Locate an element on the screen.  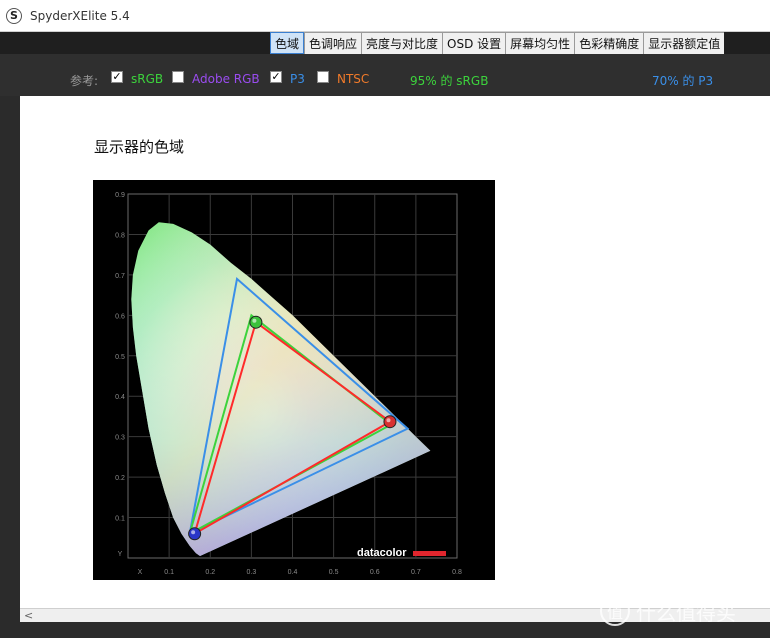
y-tick-label: 0.9 is located at coordinates (120, 195).